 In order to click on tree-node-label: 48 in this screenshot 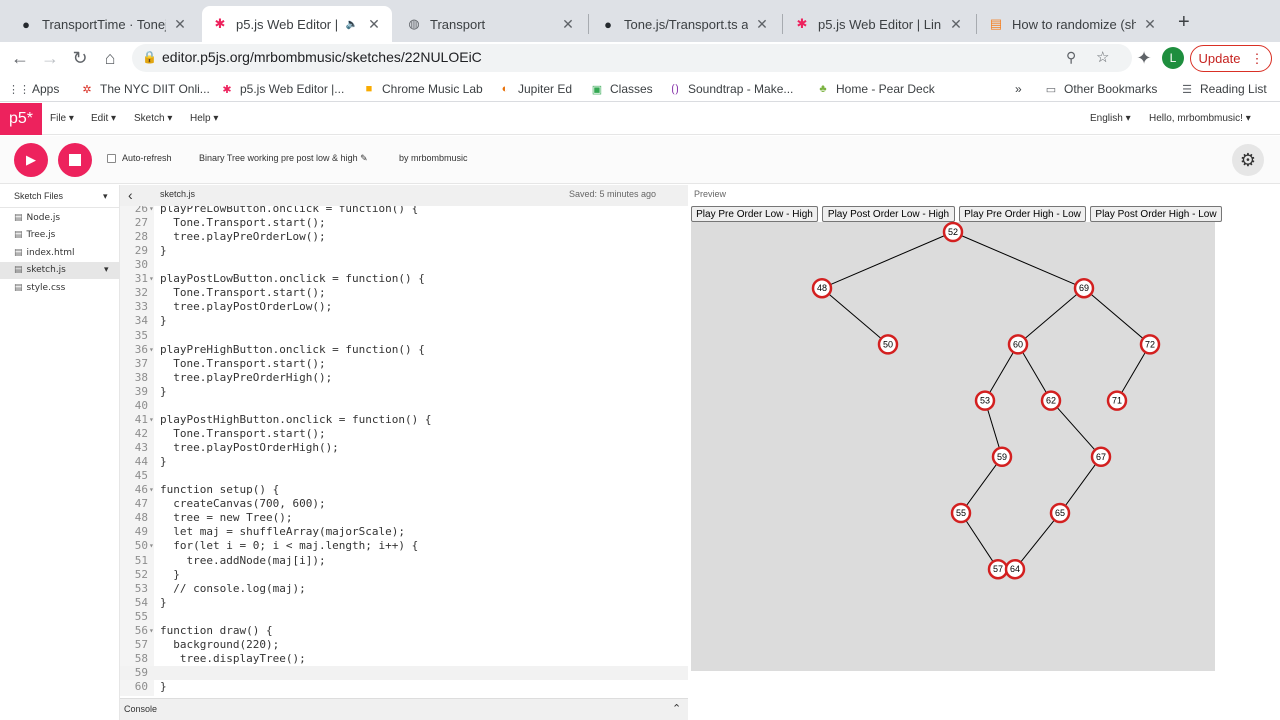, I will do `click(822, 288)`.